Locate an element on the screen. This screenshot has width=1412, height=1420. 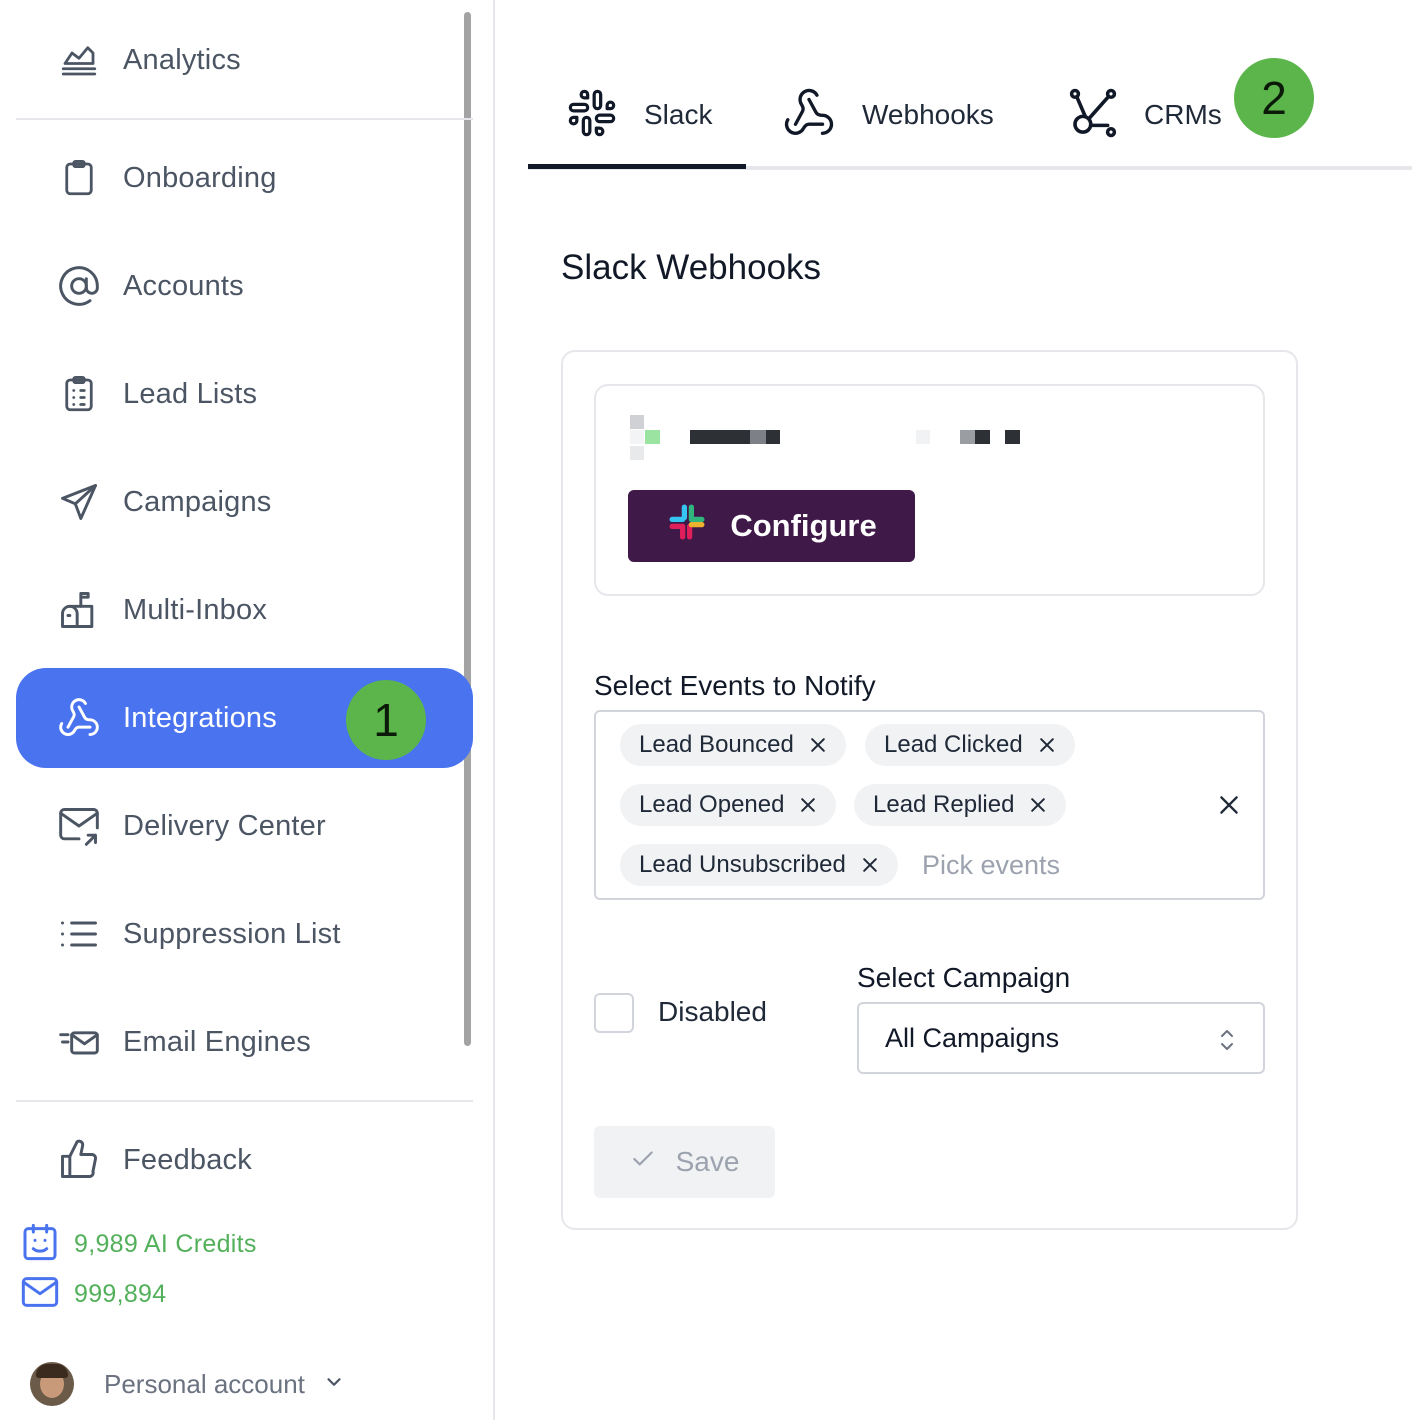
annotation-badge-1: 1 is located at coordinates (386, 720).